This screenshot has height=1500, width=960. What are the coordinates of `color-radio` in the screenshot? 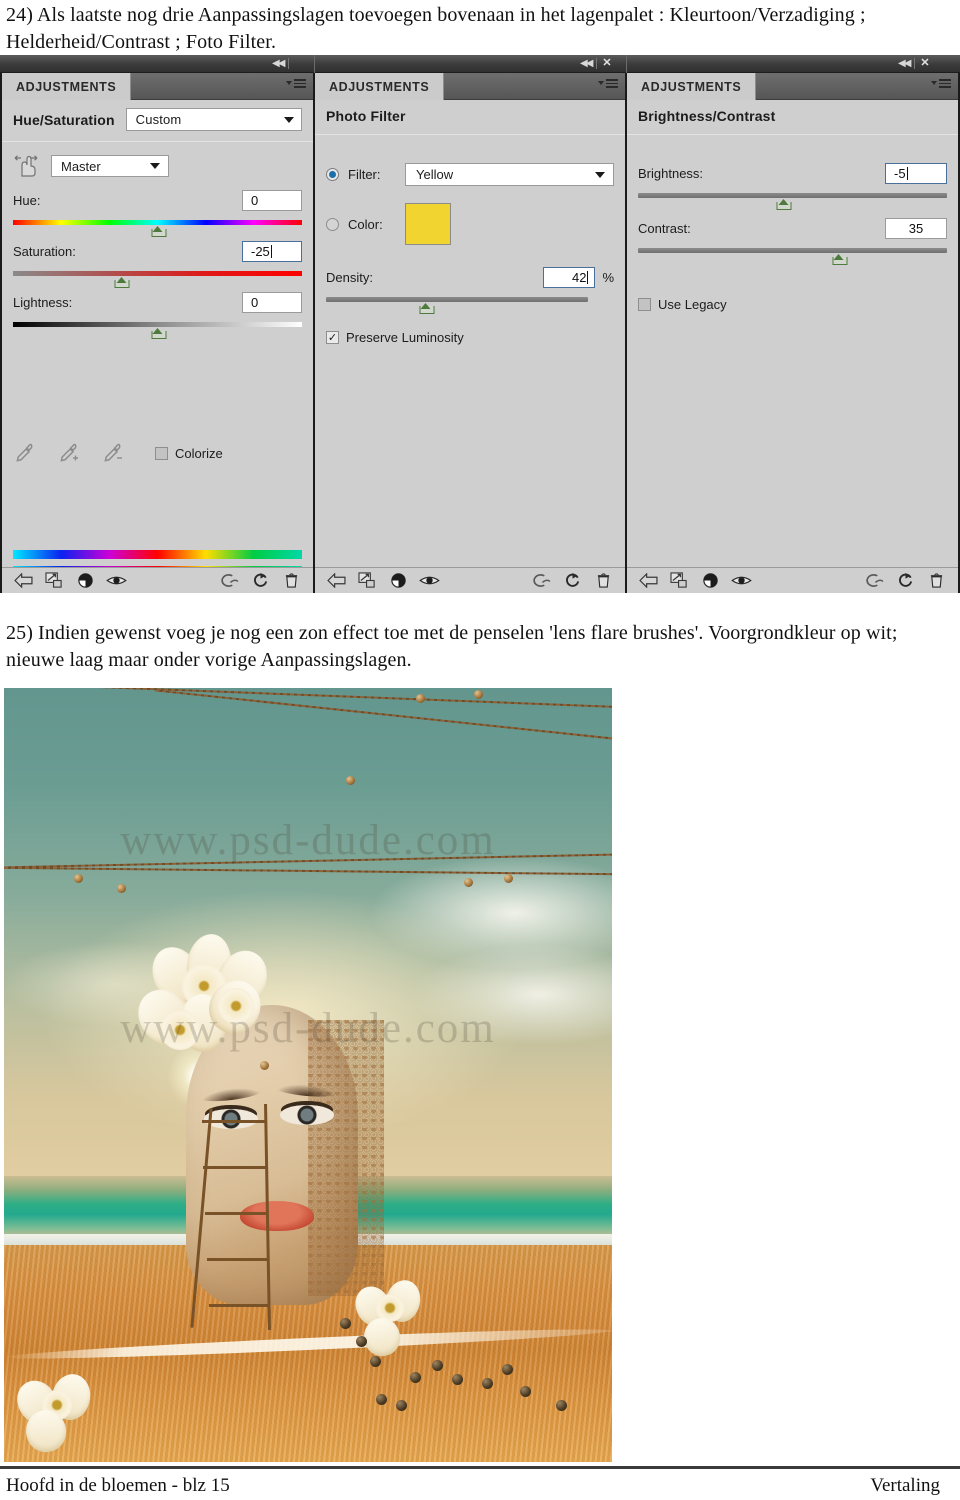 It's located at (332, 224).